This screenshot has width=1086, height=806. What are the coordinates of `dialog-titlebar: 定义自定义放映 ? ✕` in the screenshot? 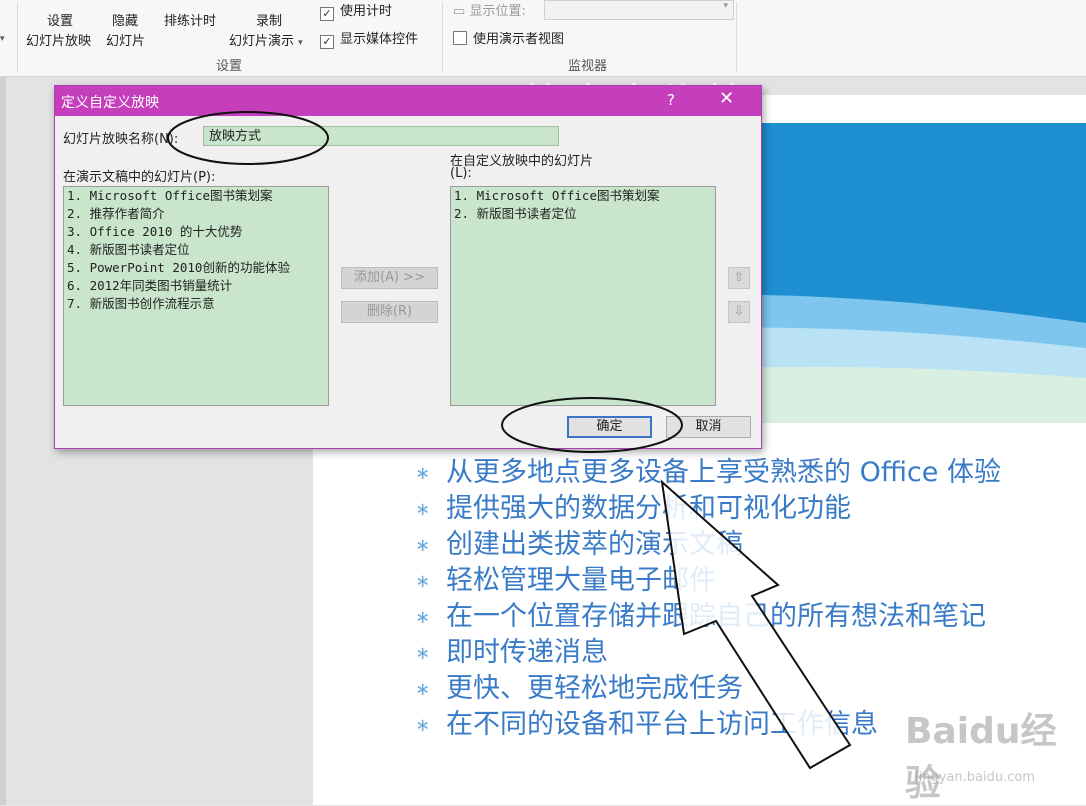 It's located at (408, 101).